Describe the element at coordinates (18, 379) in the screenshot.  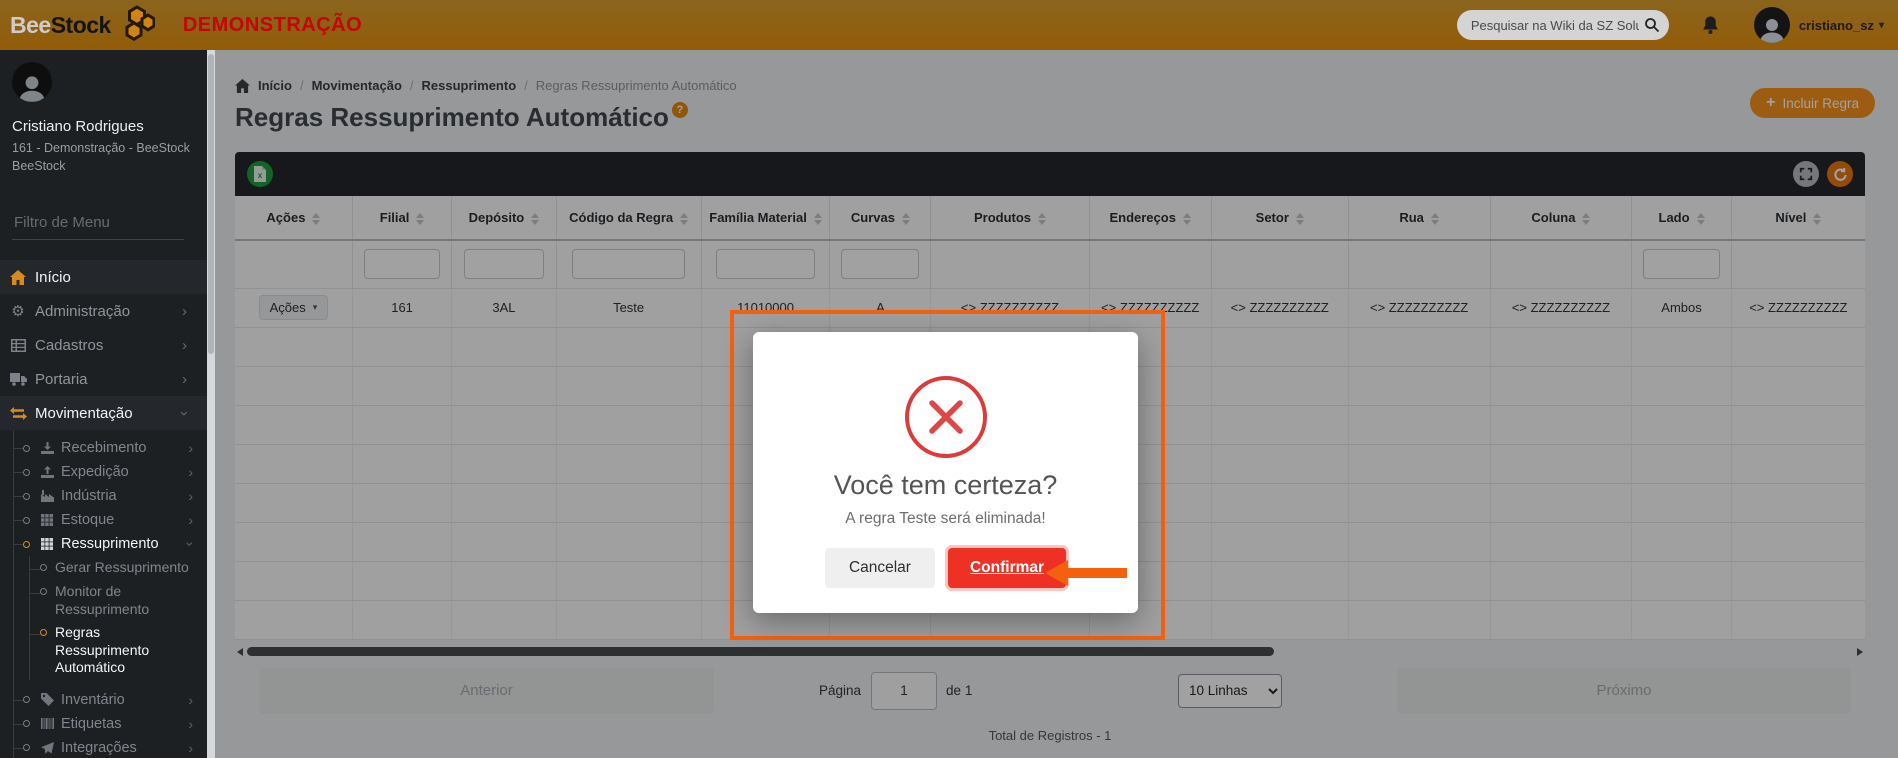
I see `truck-icon` at that location.